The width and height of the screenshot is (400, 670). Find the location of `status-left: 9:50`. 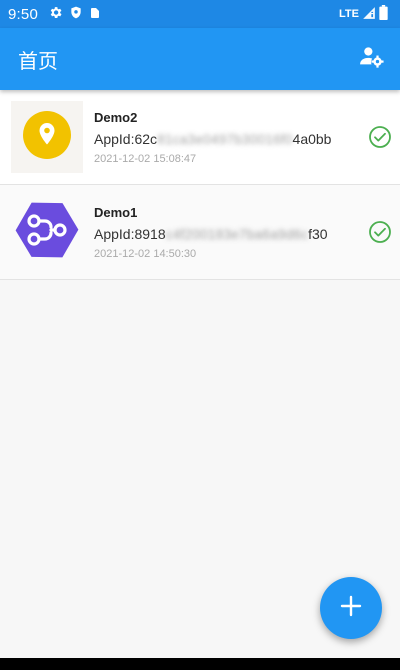

status-left: 9:50 is located at coordinates (50, 14).